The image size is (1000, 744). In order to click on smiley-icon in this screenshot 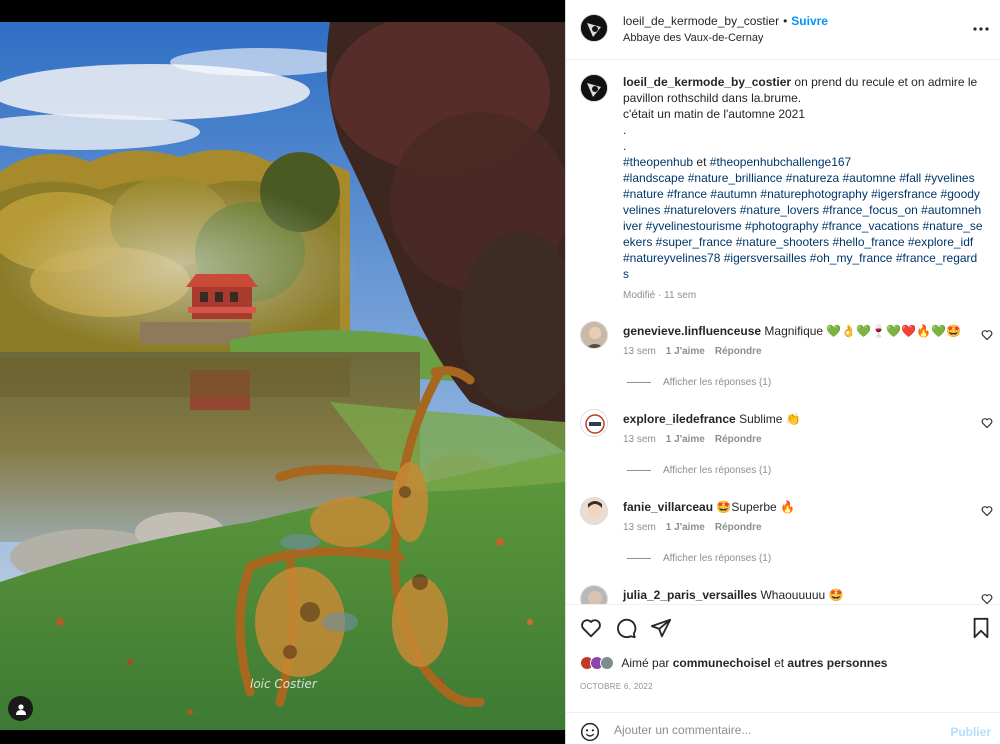, I will do `click(590, 732)`.